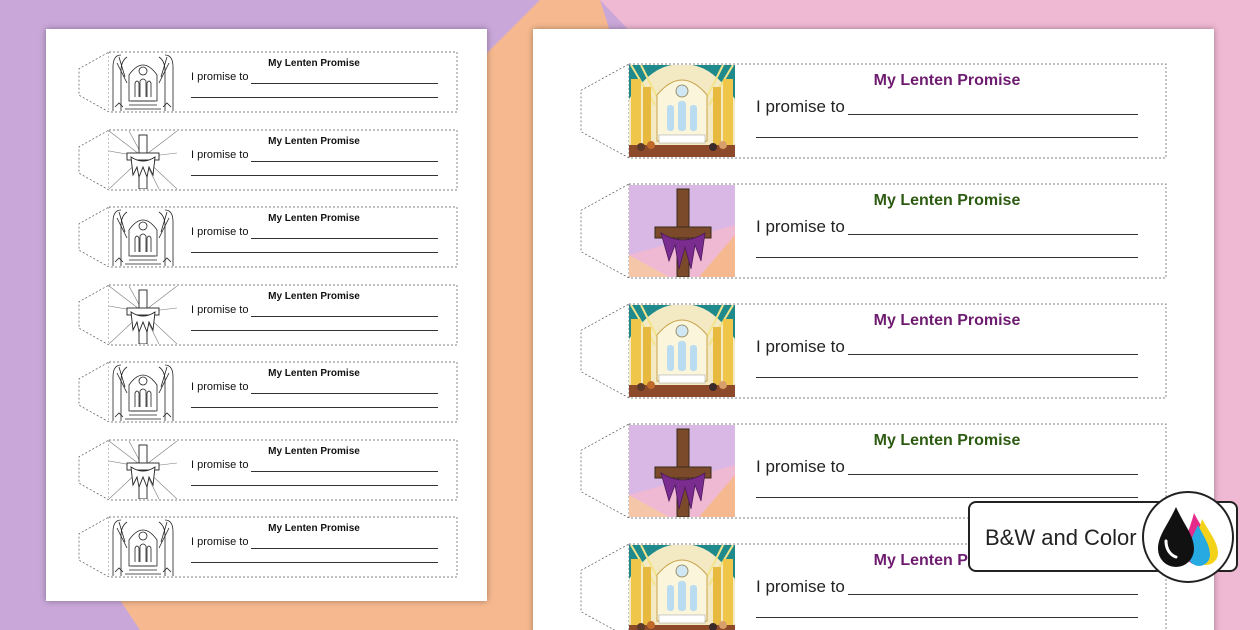  What do you see at coordinates (1061, 537) in the screenshot?
I see `badge-label: B&W and Color` at bounding box center [1061, 537].